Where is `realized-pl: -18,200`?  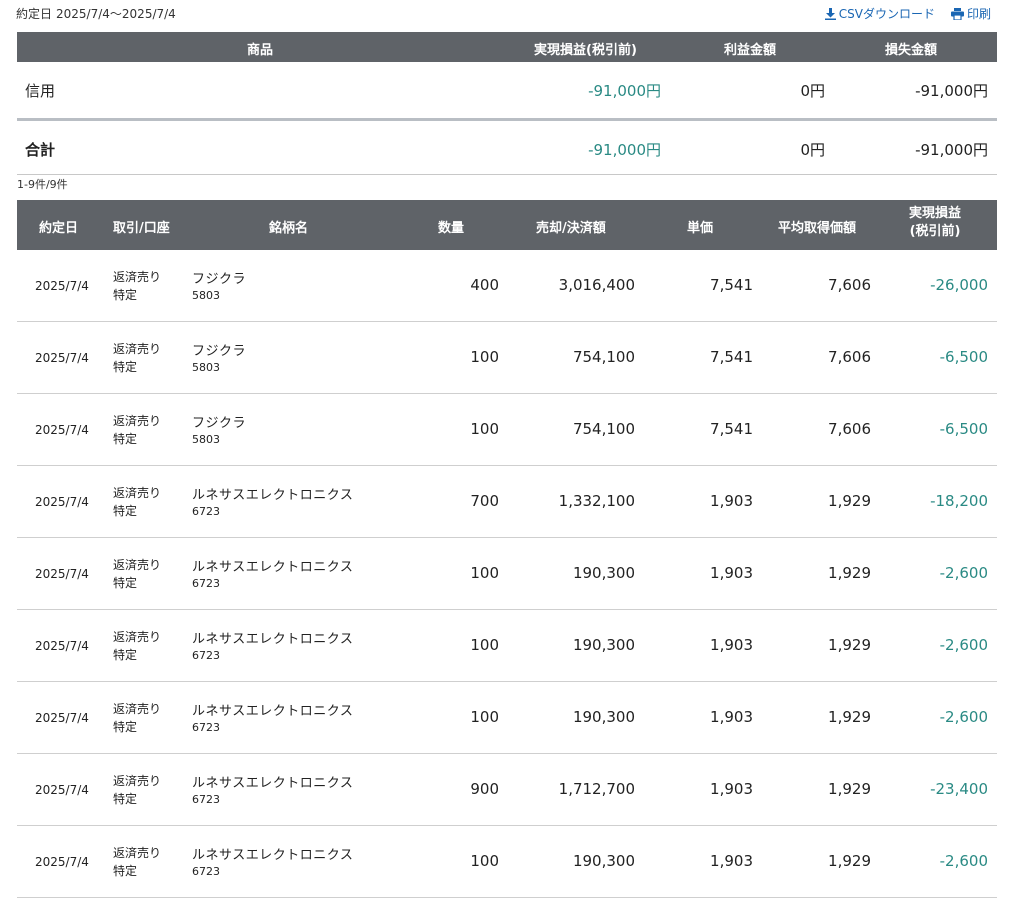
realized-pl: -18,200 is located at coordinates (959, 501).